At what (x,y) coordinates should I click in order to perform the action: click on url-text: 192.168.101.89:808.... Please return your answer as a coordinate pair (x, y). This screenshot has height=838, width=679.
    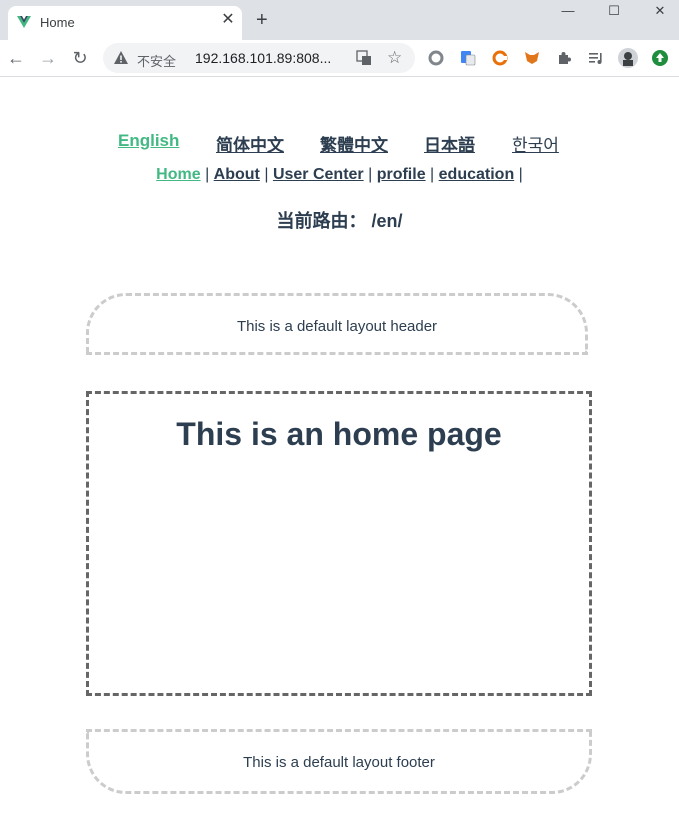
    Looking at the image, I should click on (263, 58).